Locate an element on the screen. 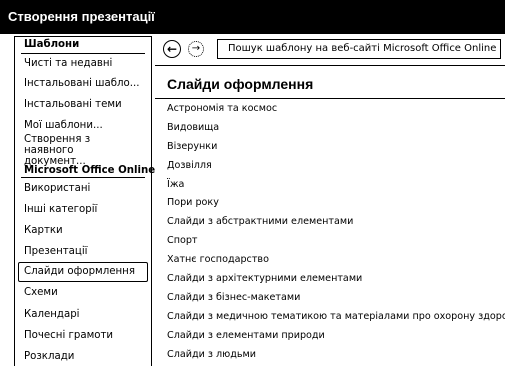 This screenshot has height=366, width=505. list-item: Слайди з елементами природи is located at coordinates (330, 336).